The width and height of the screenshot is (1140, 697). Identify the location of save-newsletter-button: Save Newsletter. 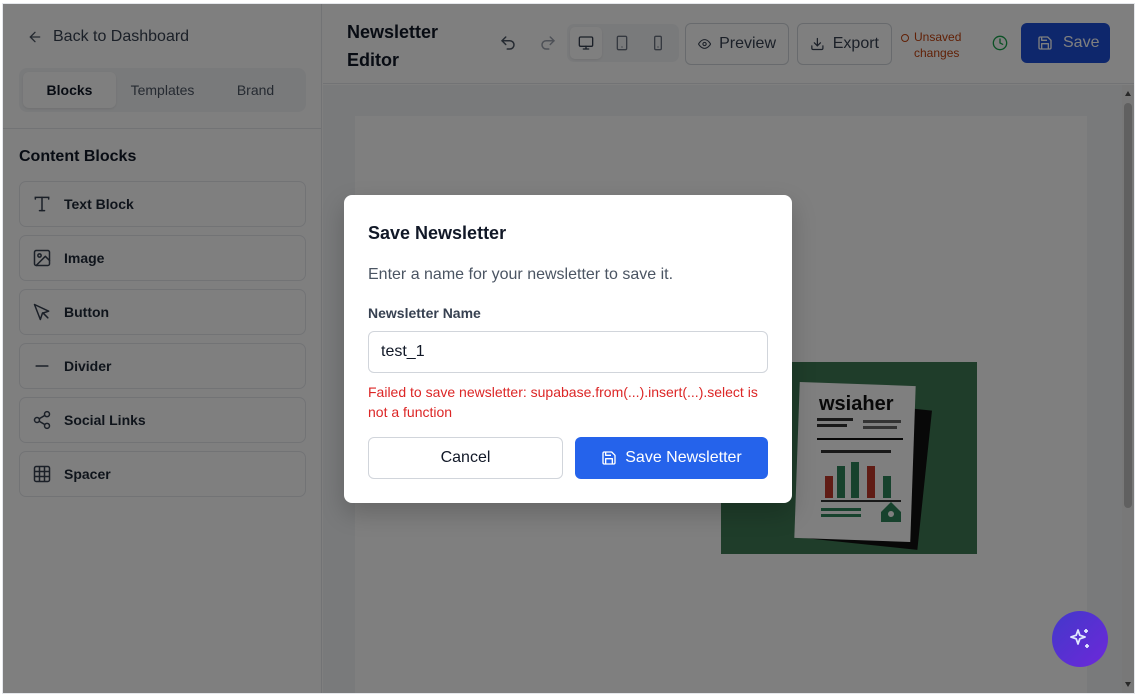
(671, 458).